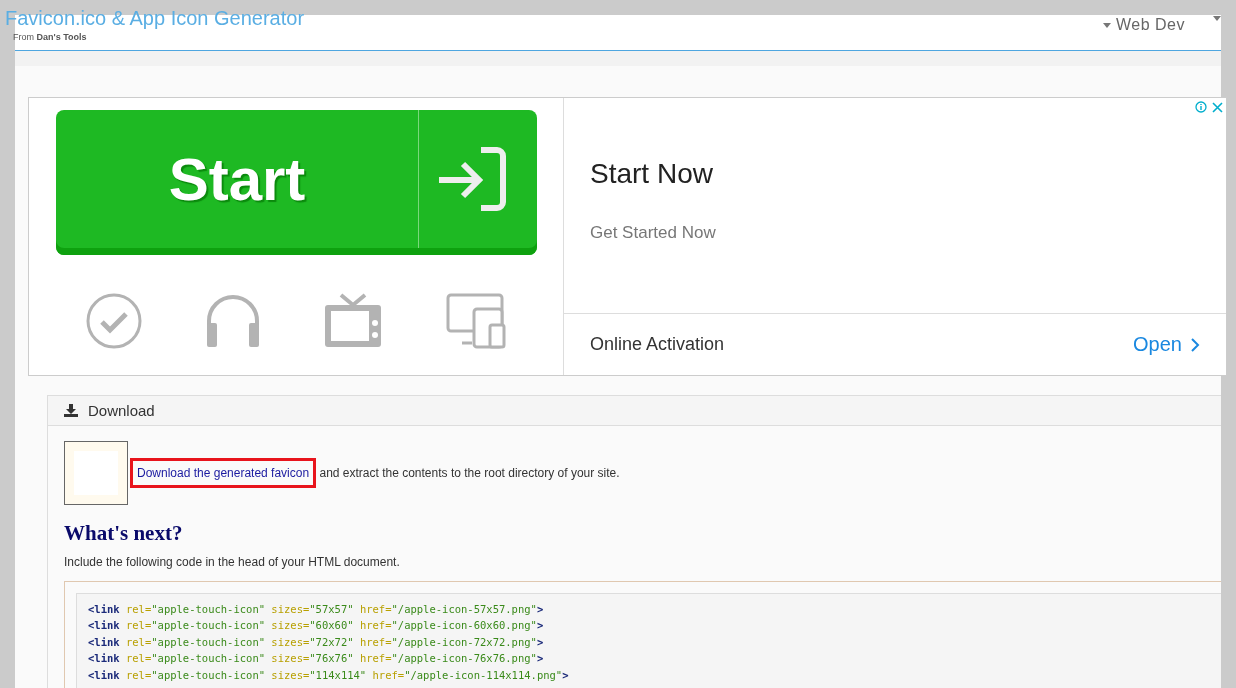  I want to click on download-link: Download the generated favicon, so click(223, 473).